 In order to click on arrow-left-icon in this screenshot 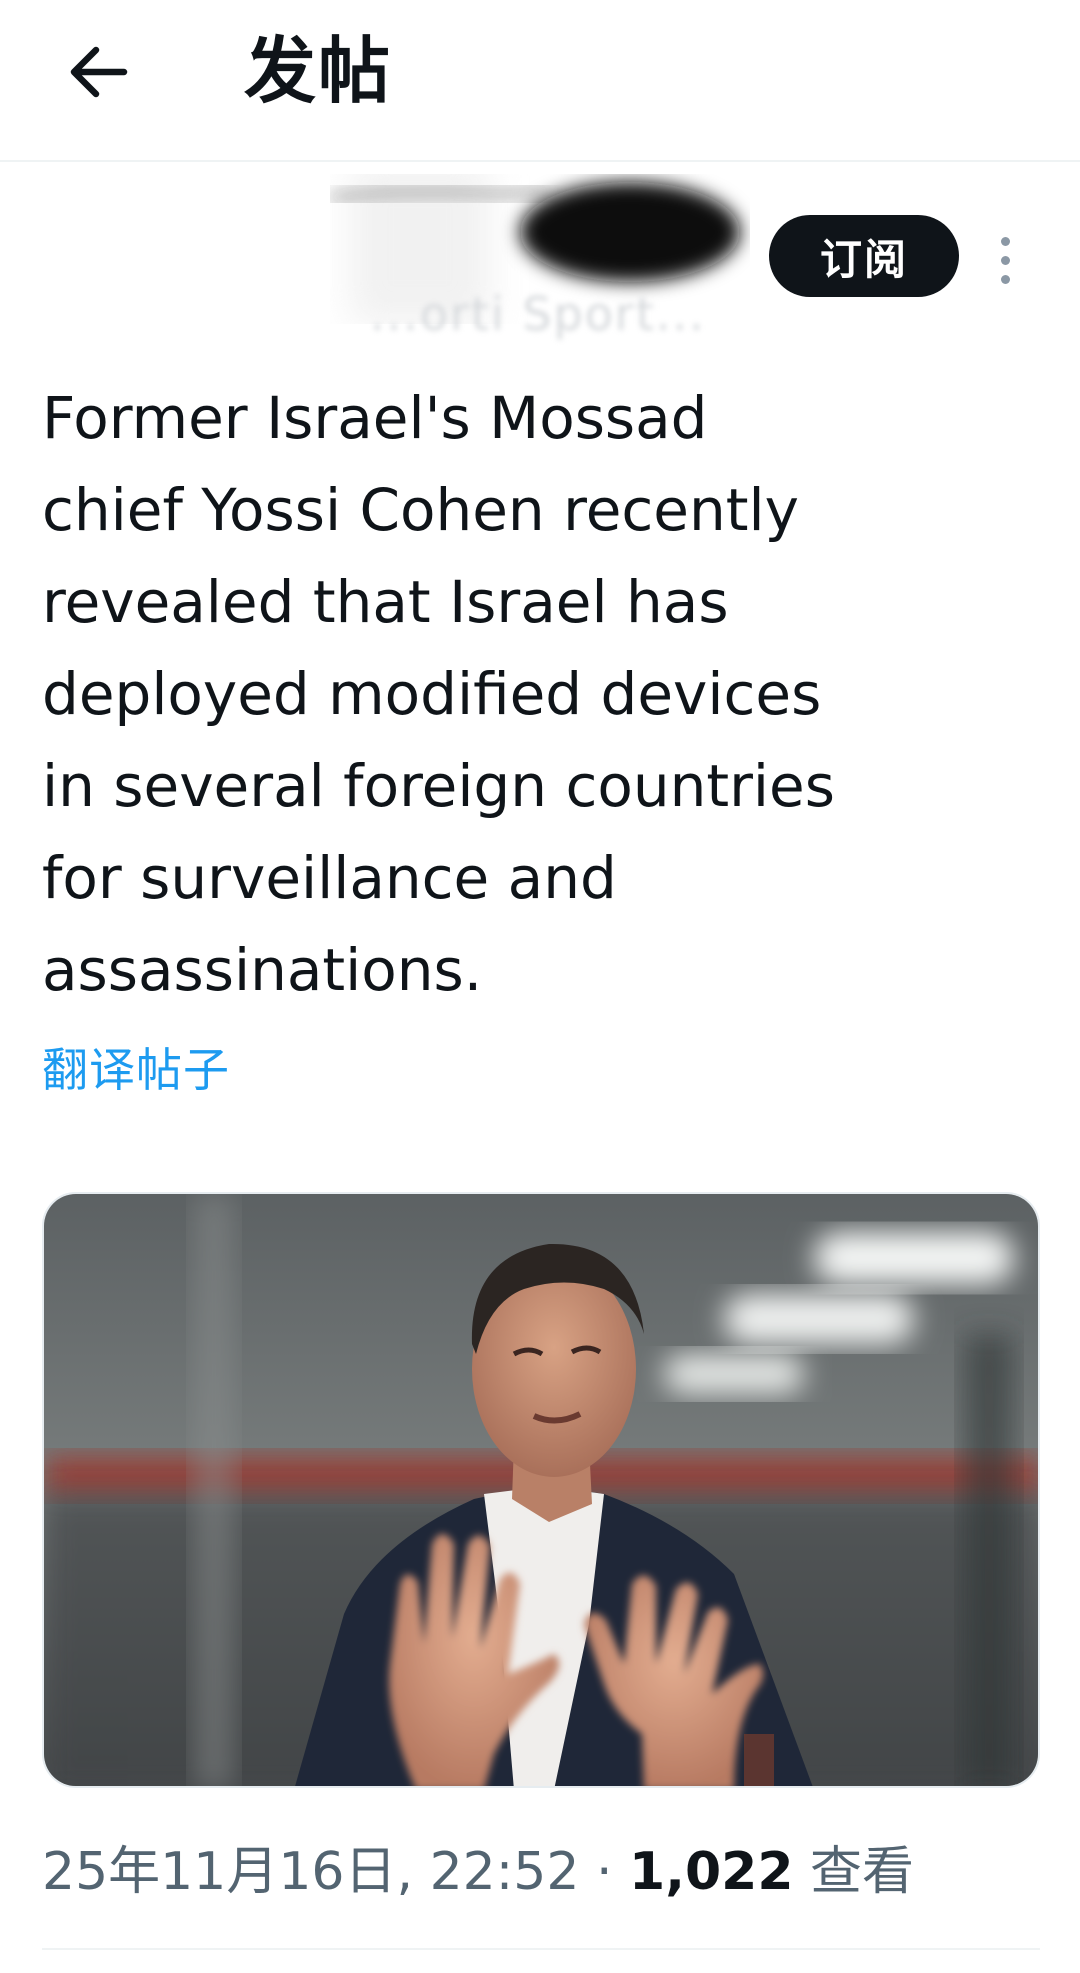, I will do `click(99, 72)`.